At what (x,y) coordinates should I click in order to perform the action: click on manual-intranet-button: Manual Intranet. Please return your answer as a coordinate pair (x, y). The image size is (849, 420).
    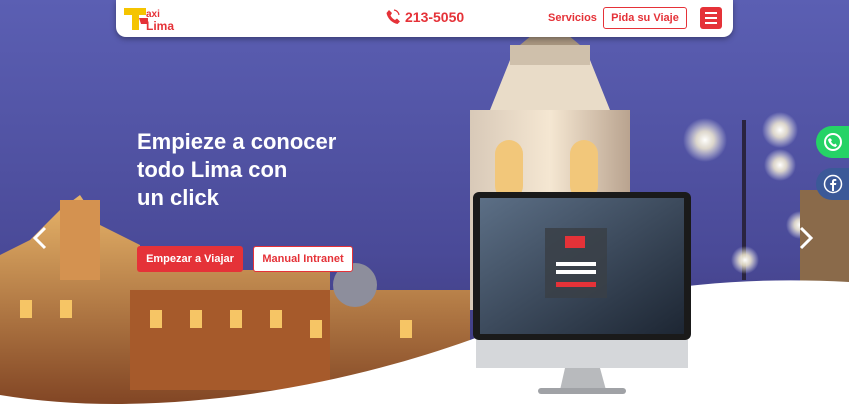
    Looking at the image, I should click on (303, 259).